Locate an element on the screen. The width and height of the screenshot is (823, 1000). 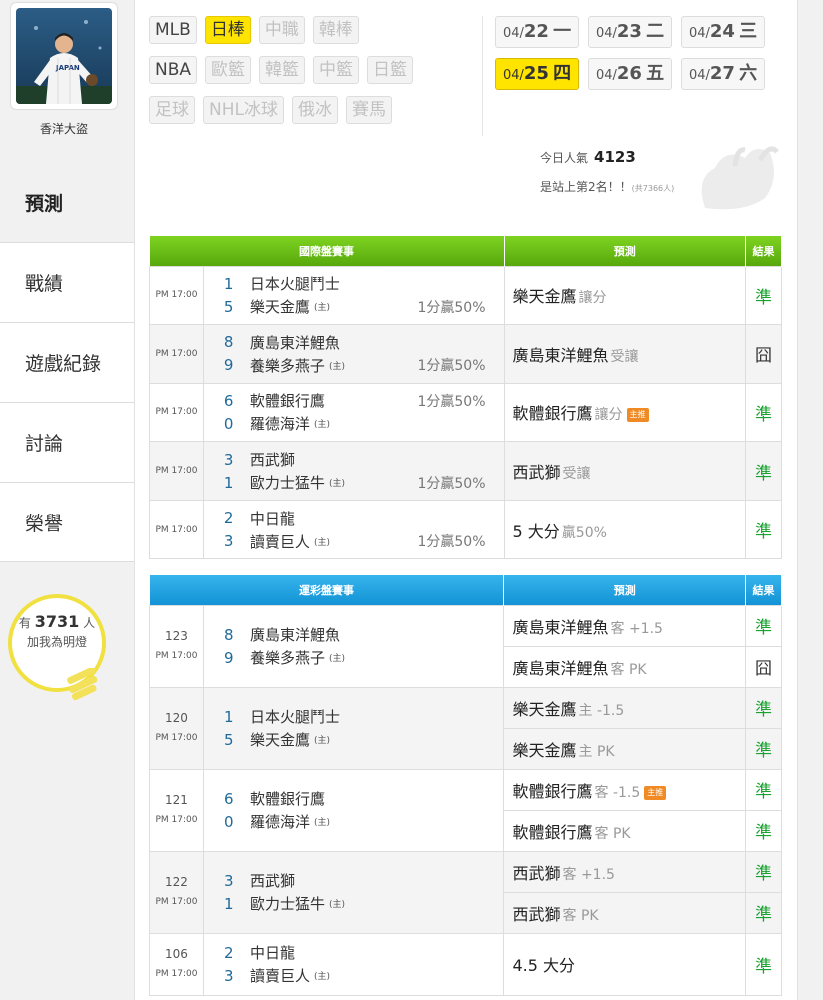
team-line: 1 歐力士猛牛 (主) 1分贏50% is located at coordinates (355, 482).